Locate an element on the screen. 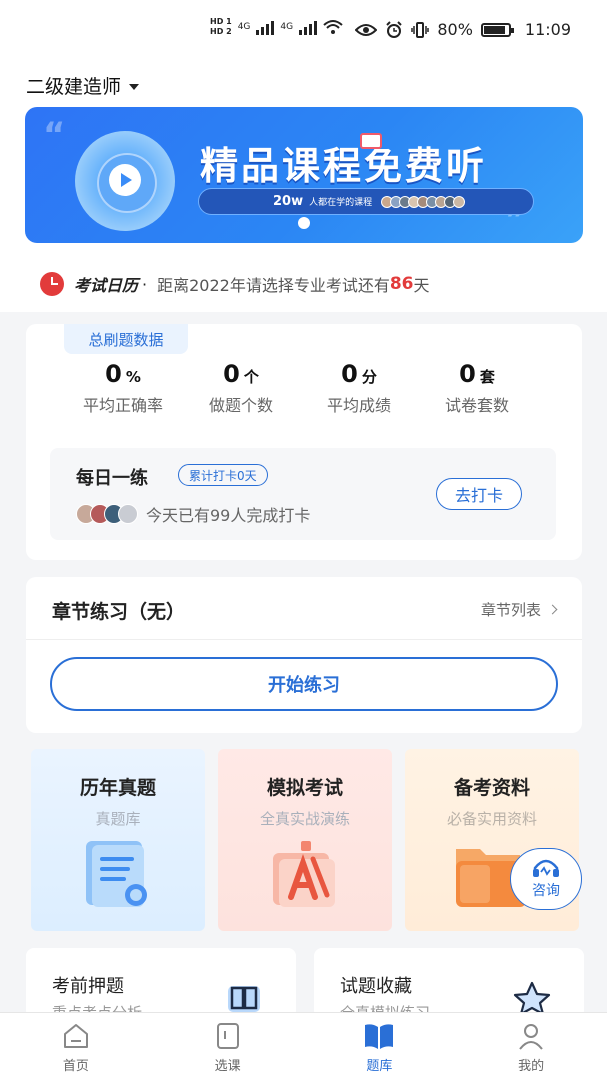  tile-subtitle: 全真实战演练 is located at coordinates (304, 819).